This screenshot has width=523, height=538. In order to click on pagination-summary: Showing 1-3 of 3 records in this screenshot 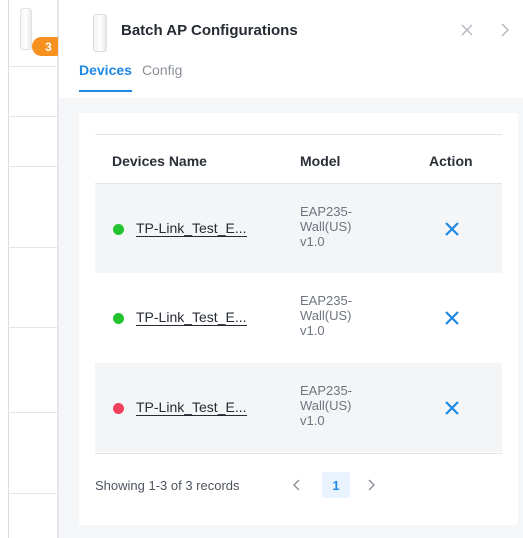, I will do `click(167, 485)`.